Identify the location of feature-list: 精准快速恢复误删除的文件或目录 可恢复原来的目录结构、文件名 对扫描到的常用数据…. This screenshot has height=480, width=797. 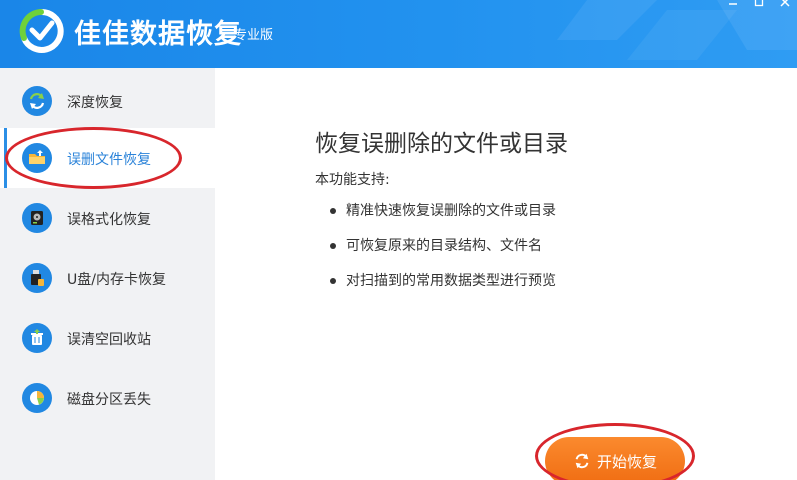
(442, 252).